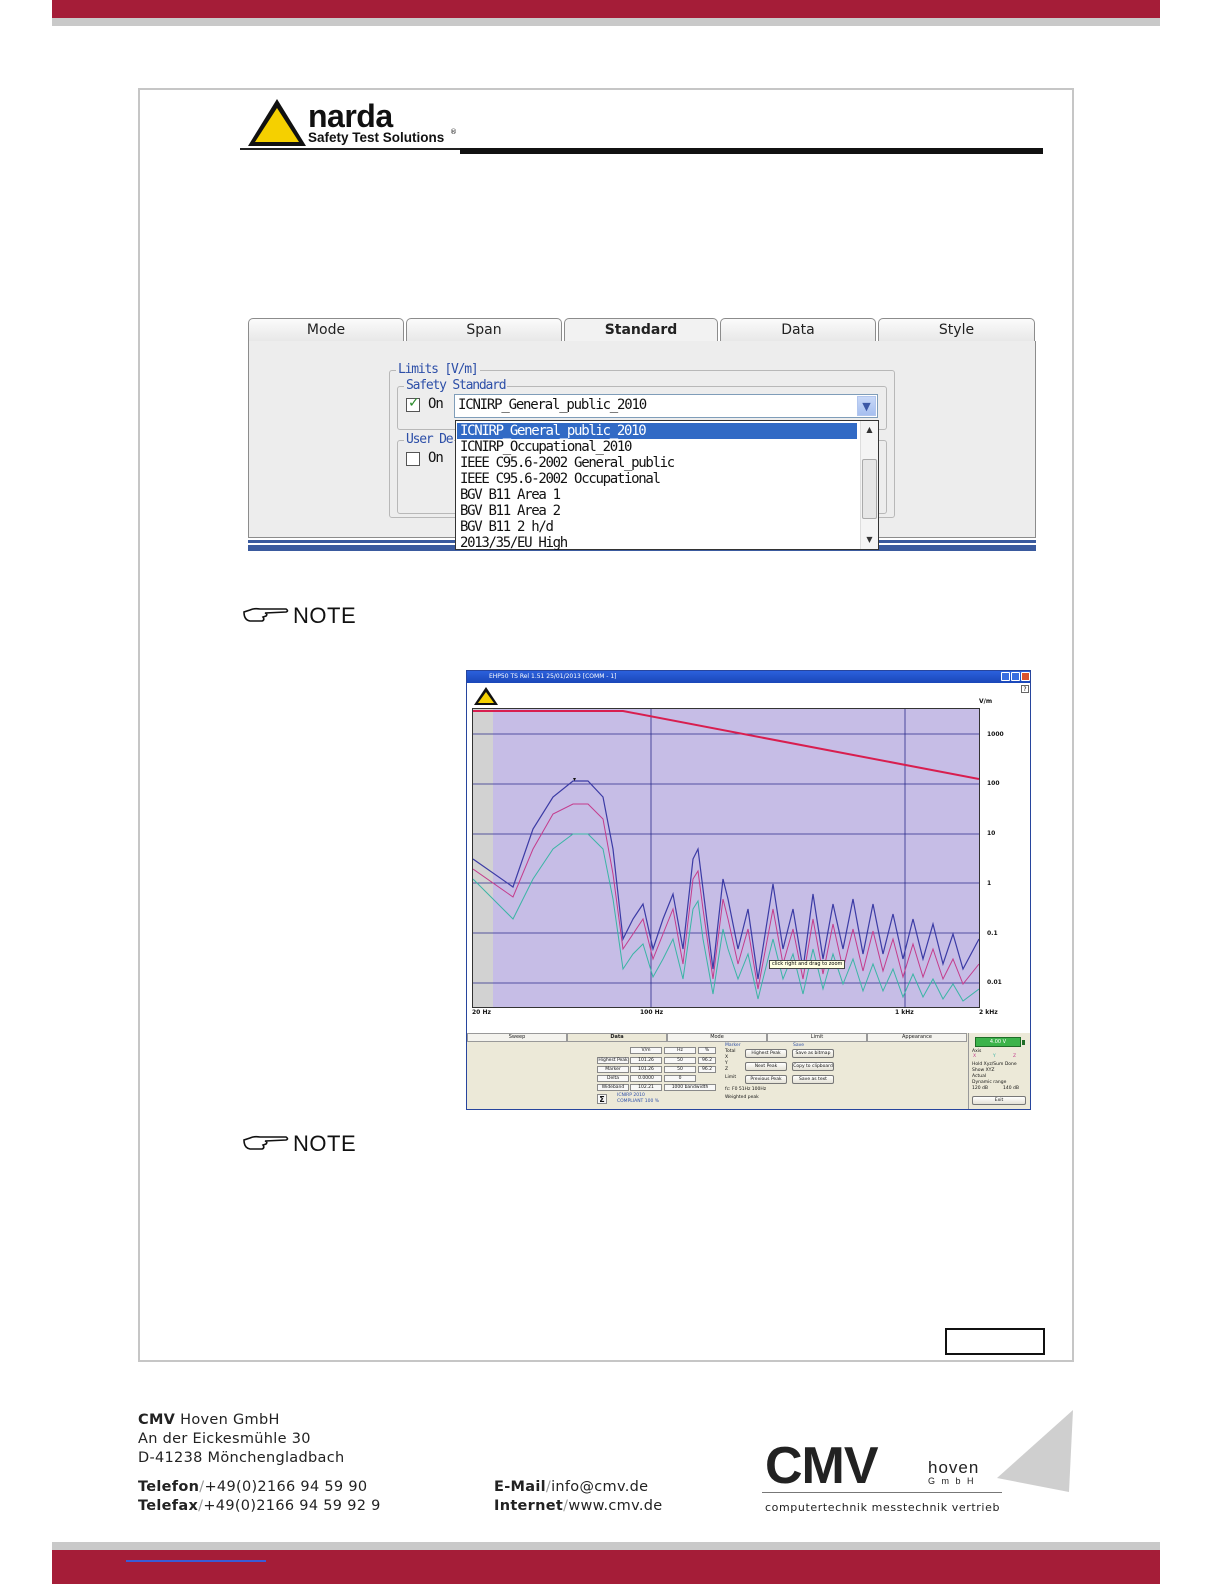  I want to click on previous-peak-button: Previous Peak, so click(766, 1079).